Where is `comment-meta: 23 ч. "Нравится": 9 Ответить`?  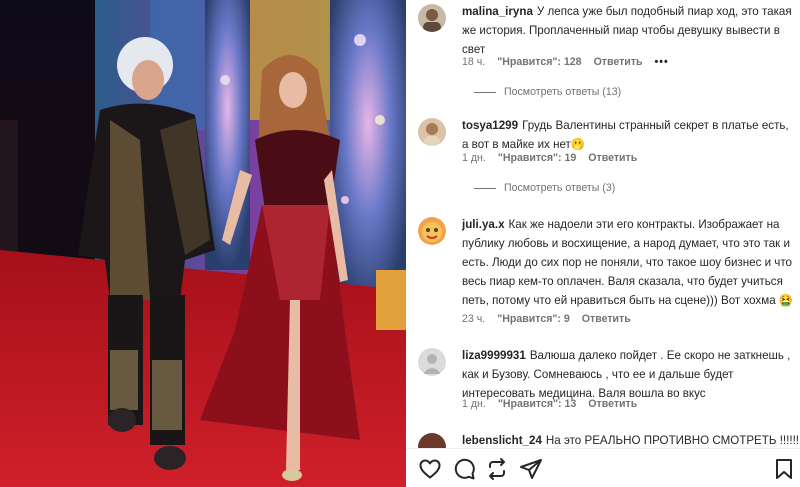 comment-meta: 23 ч. "Нравится": 9 Ответить is located at coordinates (546, 319).